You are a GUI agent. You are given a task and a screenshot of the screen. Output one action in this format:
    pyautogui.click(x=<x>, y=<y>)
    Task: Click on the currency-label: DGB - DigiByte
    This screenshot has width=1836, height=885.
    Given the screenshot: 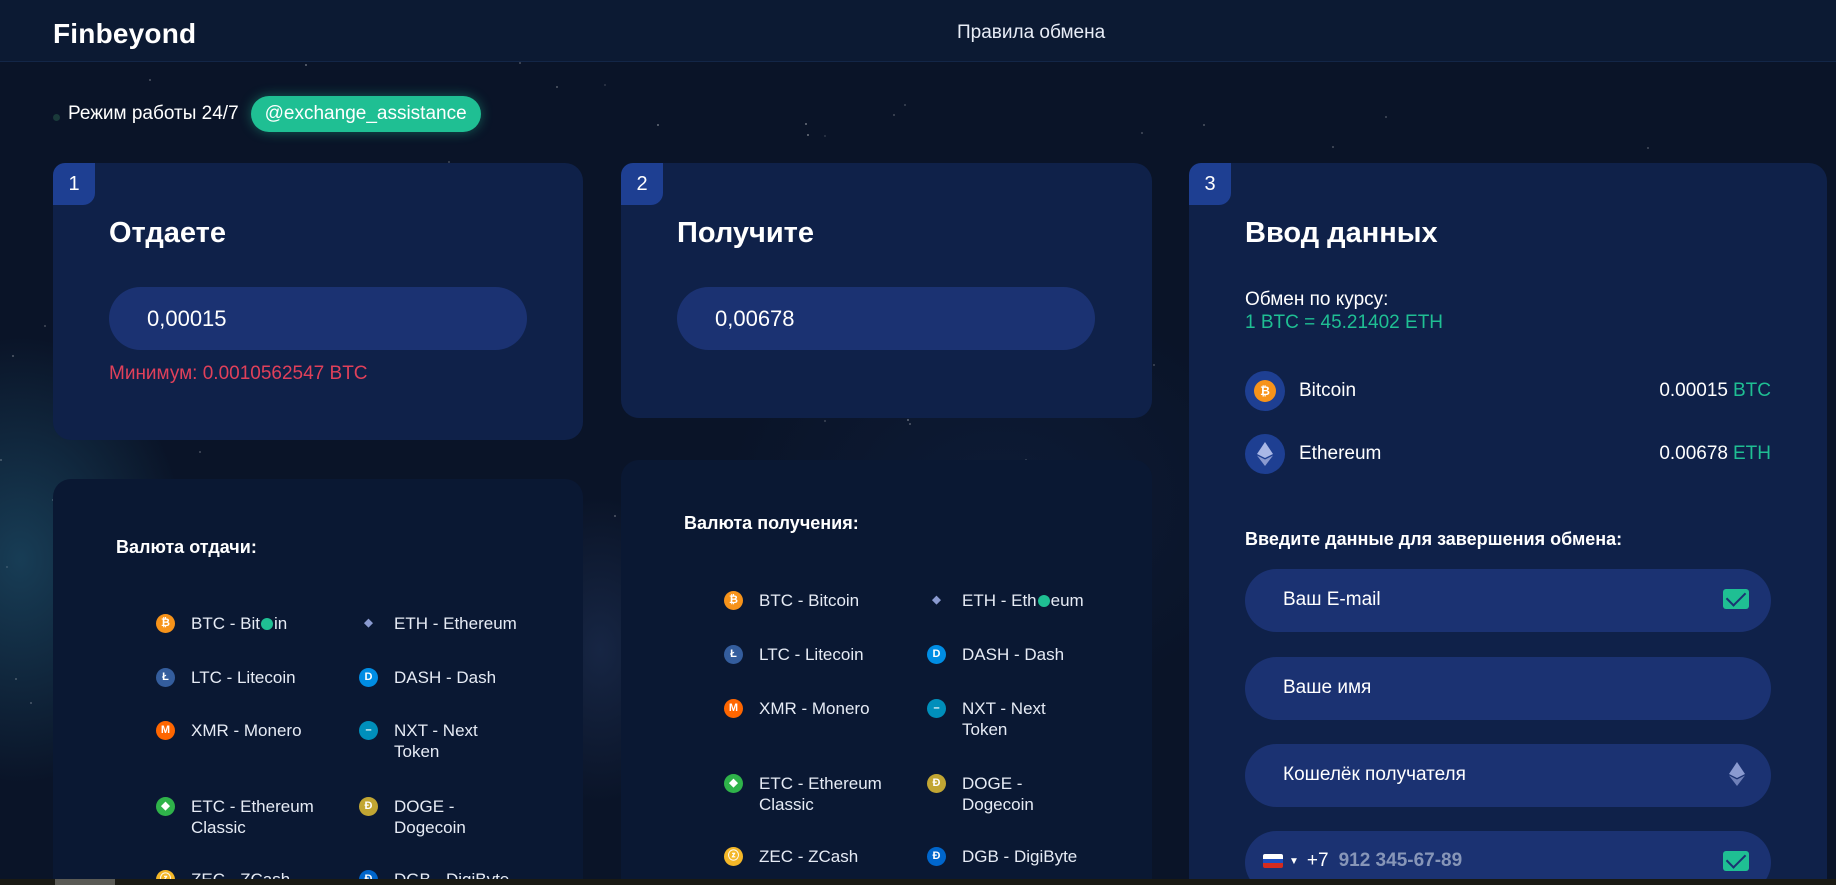 What is the action you would take?
    pyautogui.click(x=1020, y=856)
    